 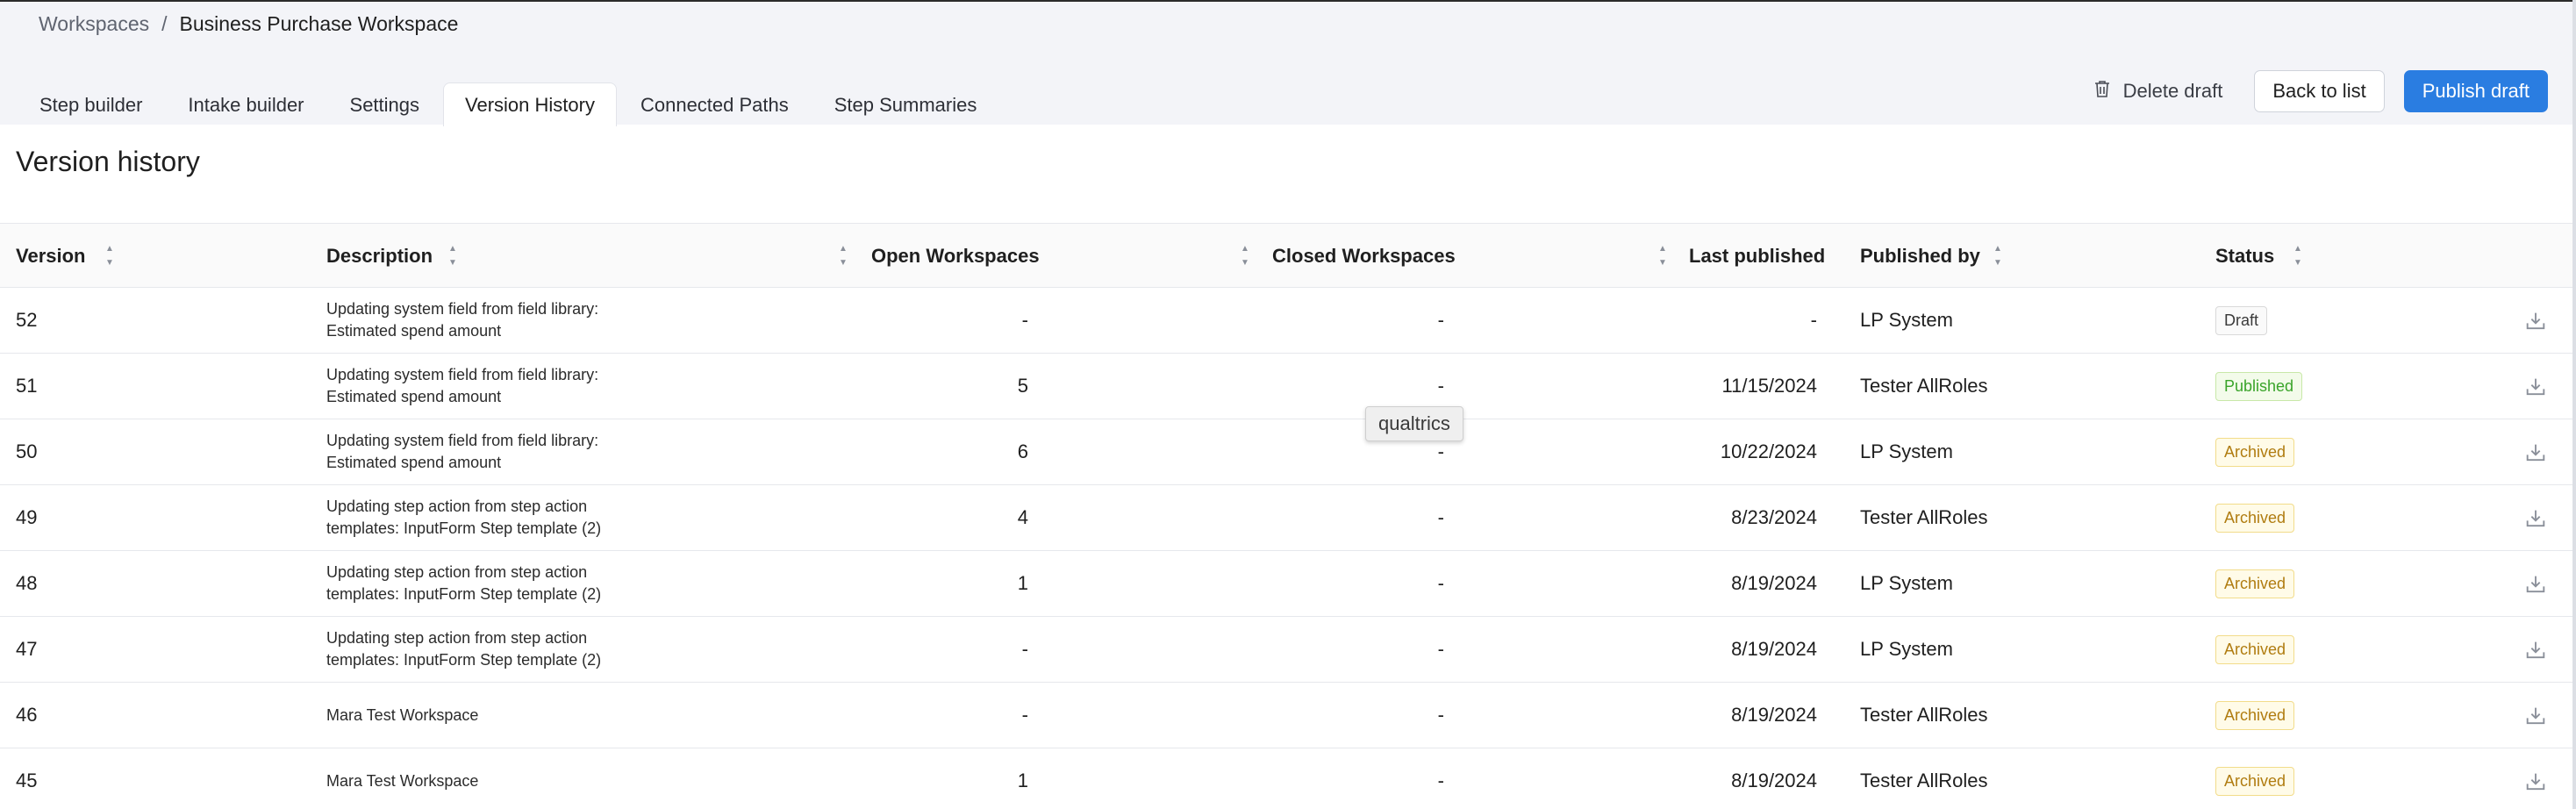 I want to click on description-cell: Mara Test Workspace, so click(x=484, y=715).